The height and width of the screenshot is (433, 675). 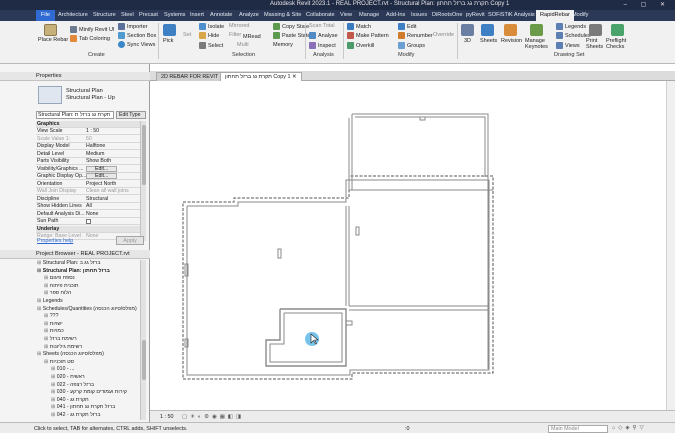 I want to click on property-row: Show Hidden Lines All, so click(x=88, y=206).